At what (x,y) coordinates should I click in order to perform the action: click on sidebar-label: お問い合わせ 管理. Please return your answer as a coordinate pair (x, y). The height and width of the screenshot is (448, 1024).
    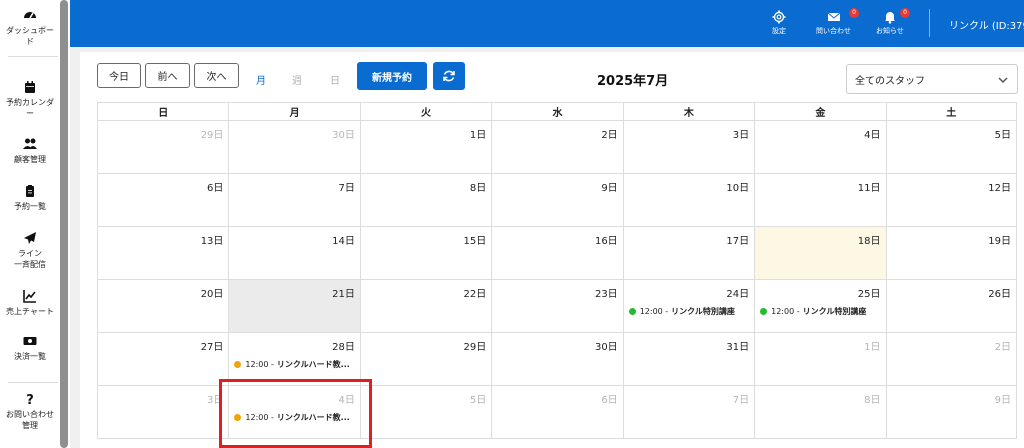
    Looking at the image, I should click on (30, 420).